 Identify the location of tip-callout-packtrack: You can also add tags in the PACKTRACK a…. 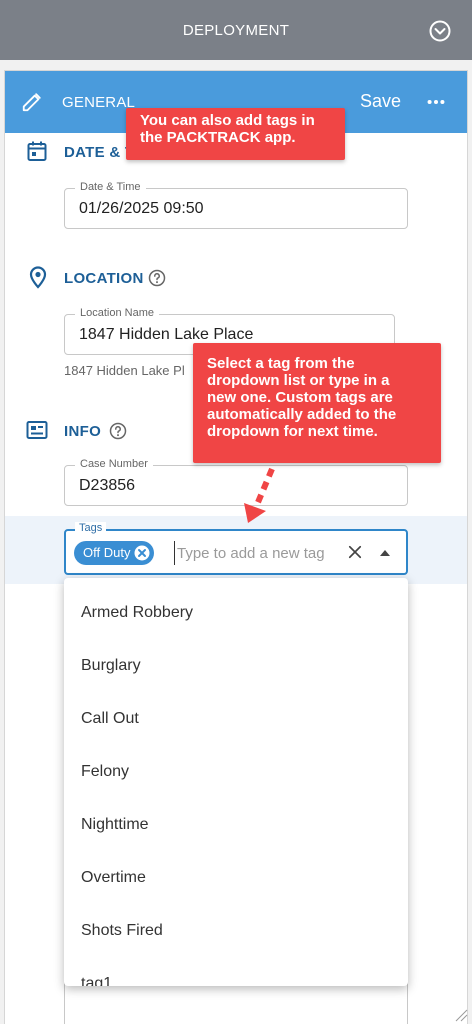
(235, 134).